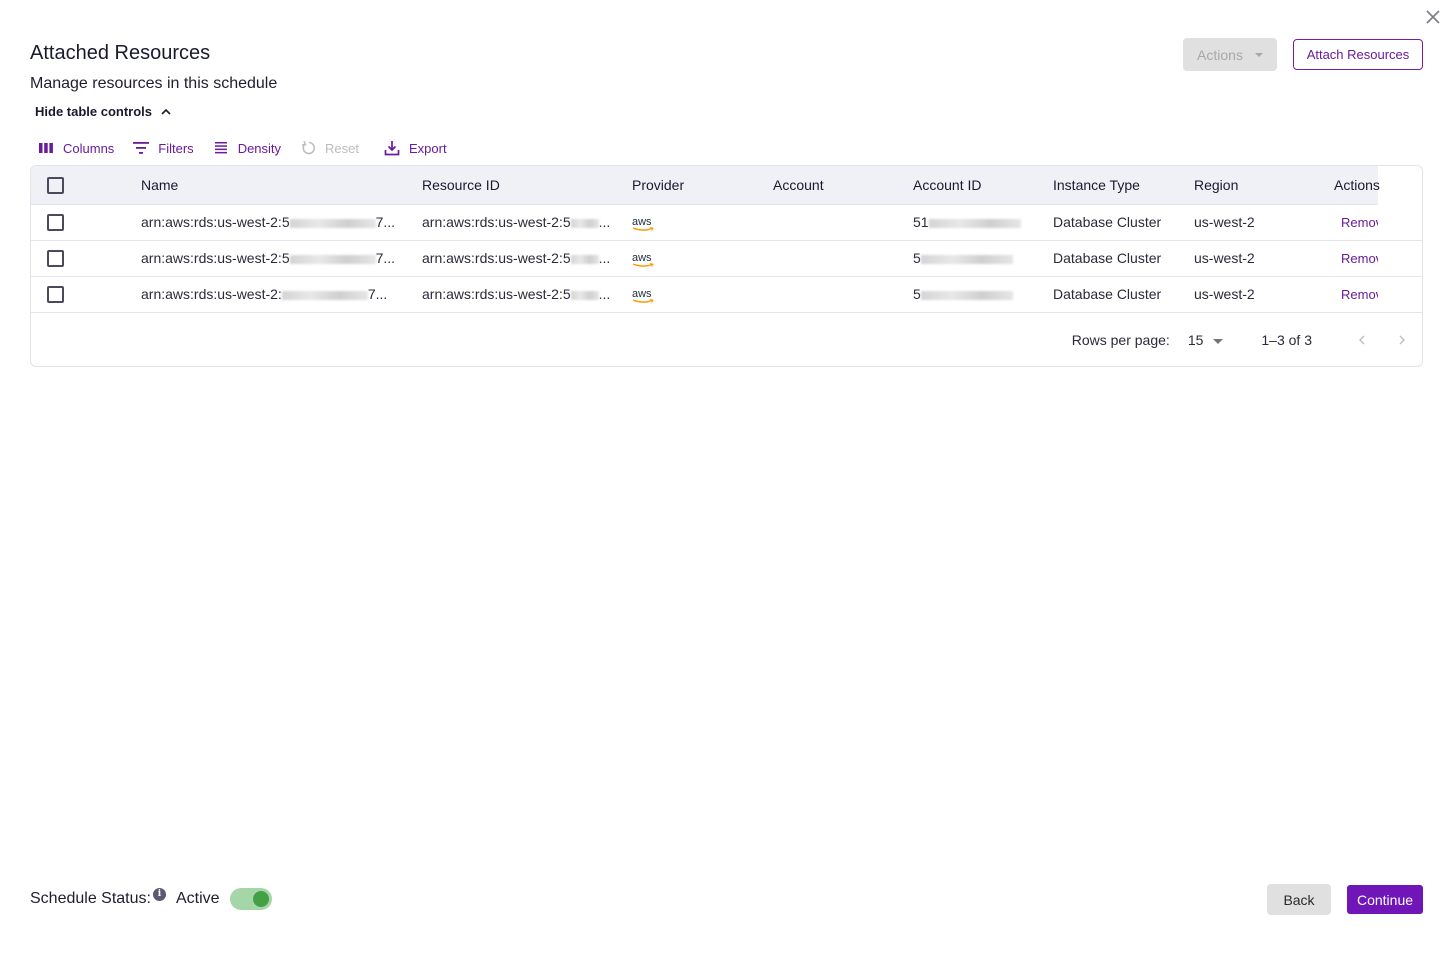 This screenshot has height=962, width=1446. Describe the element at coordinates (843, 185) in the screenshot. I see `column-header-account: Account` at that location.